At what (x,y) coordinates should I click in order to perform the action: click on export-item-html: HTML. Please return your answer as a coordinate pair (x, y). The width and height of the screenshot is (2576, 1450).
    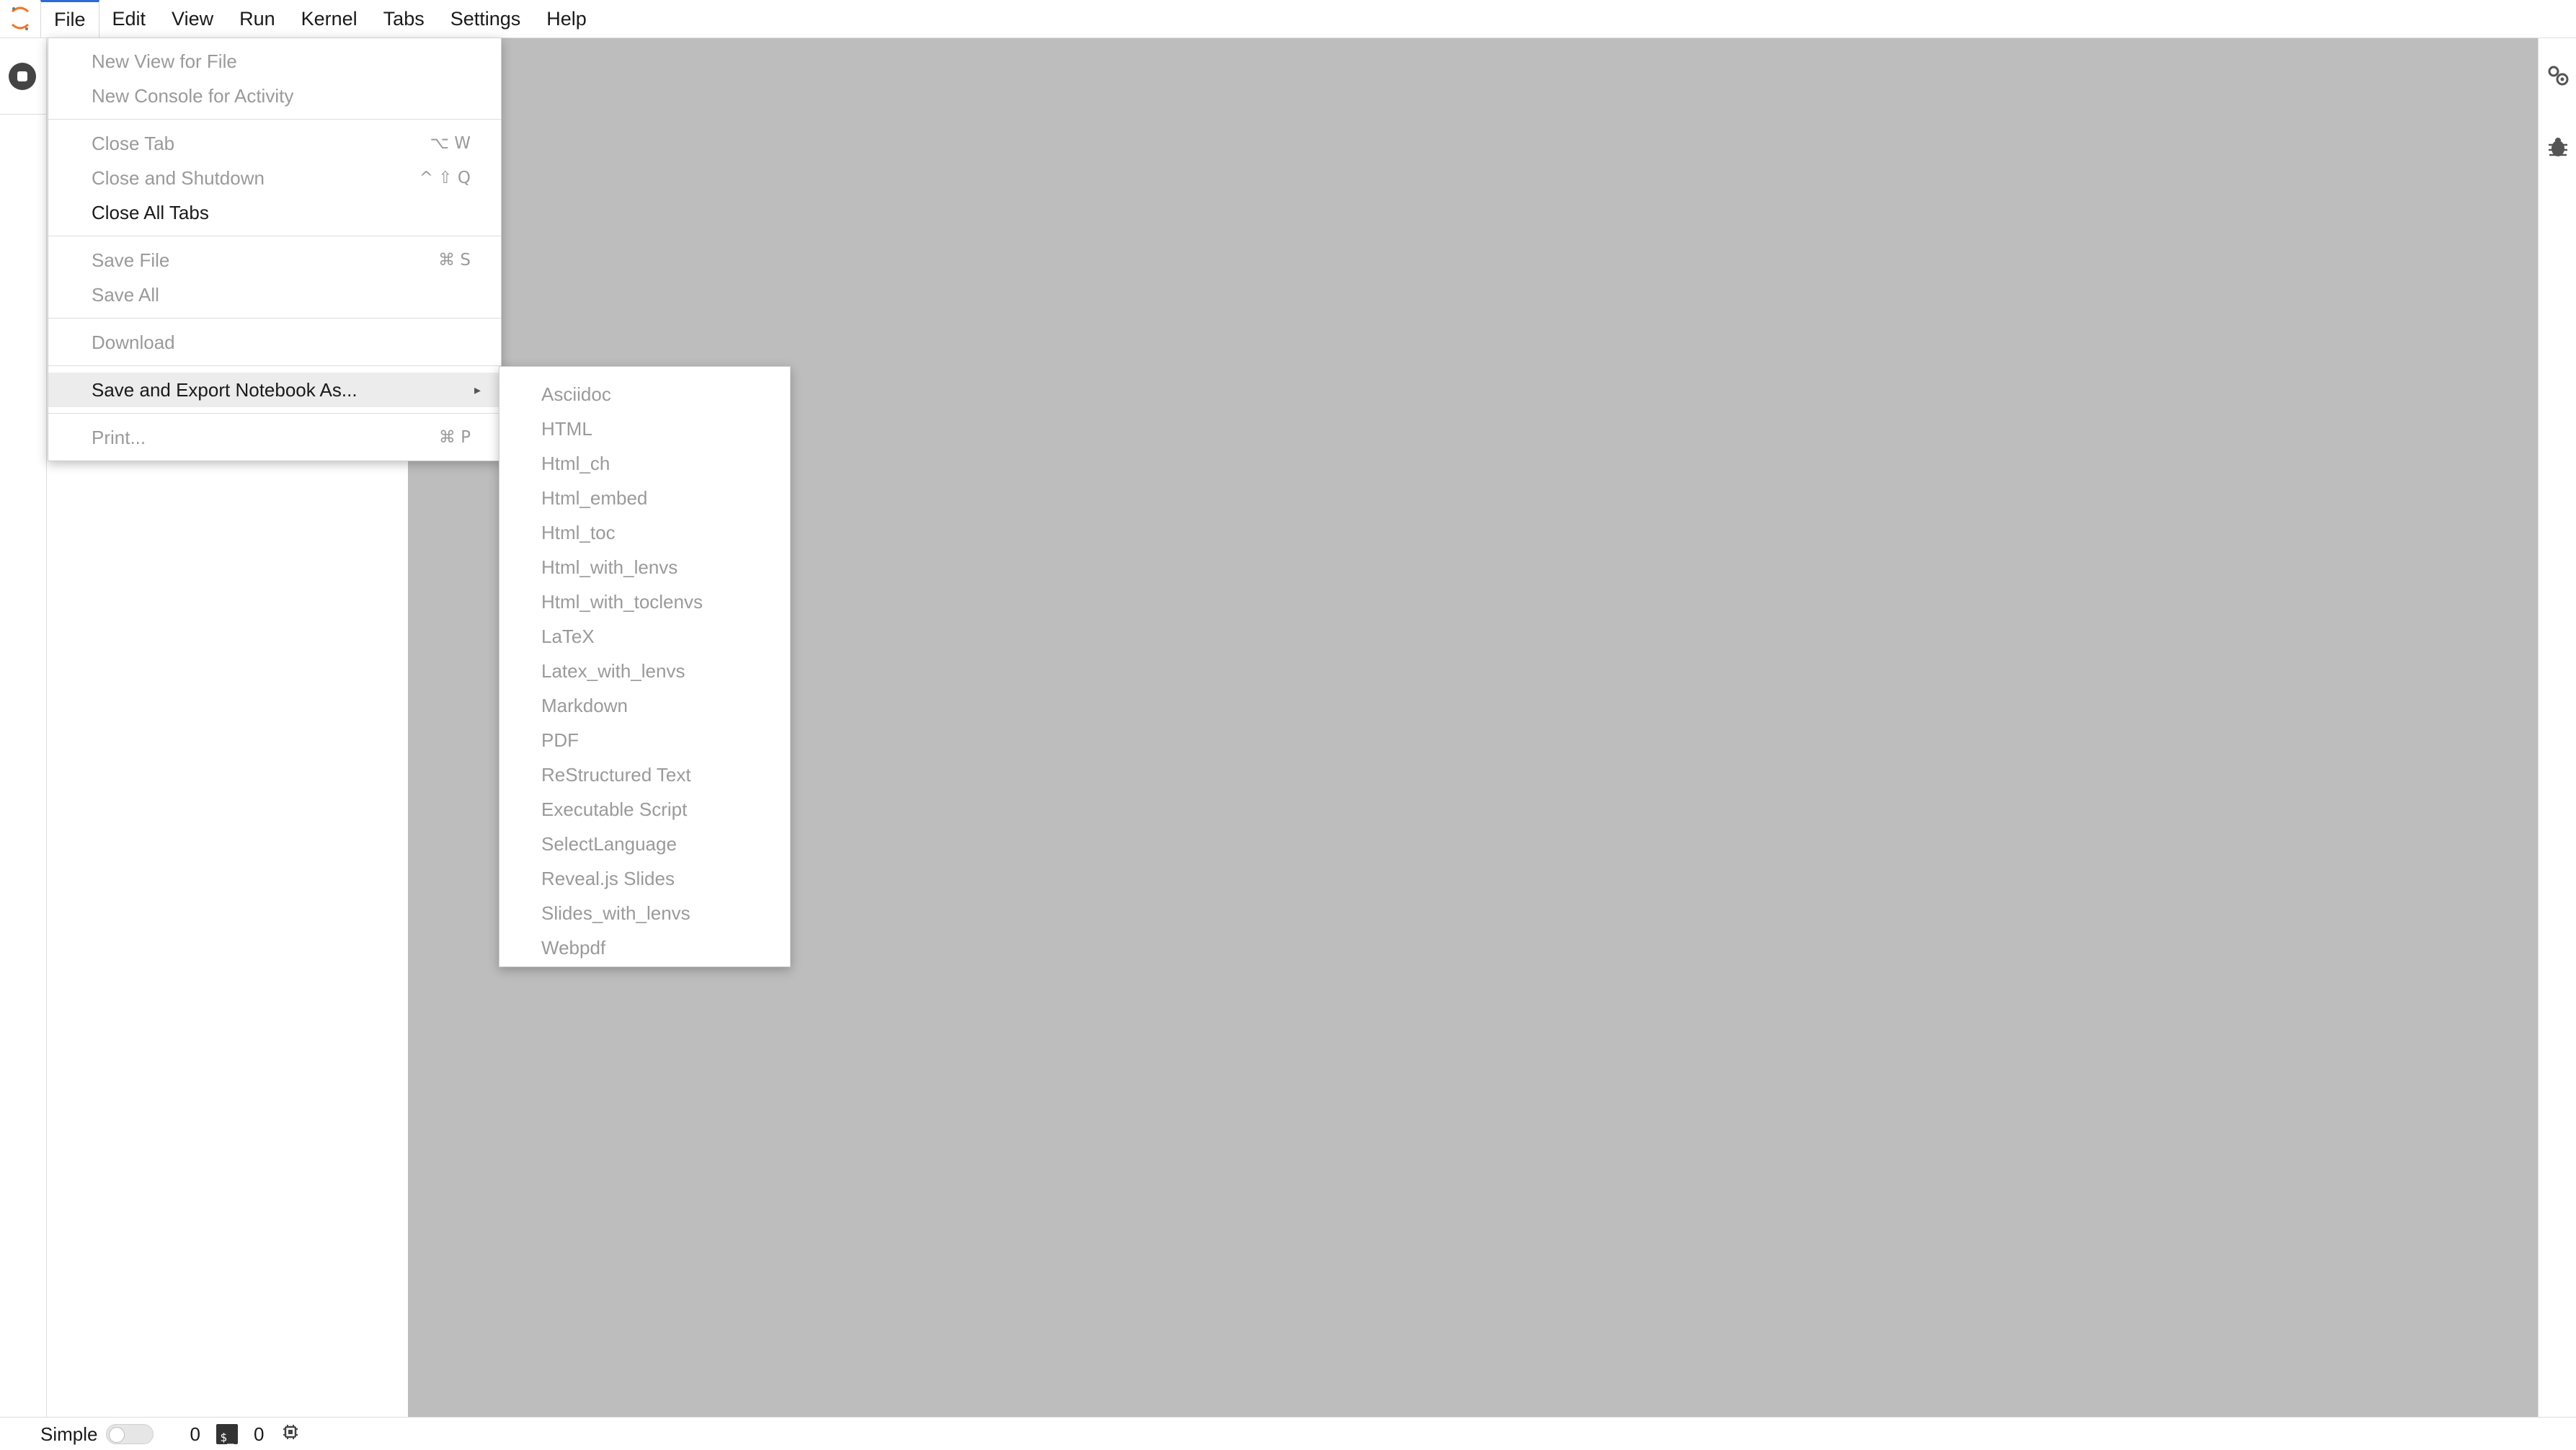
    Looking at the image, I should click on (644, 429).